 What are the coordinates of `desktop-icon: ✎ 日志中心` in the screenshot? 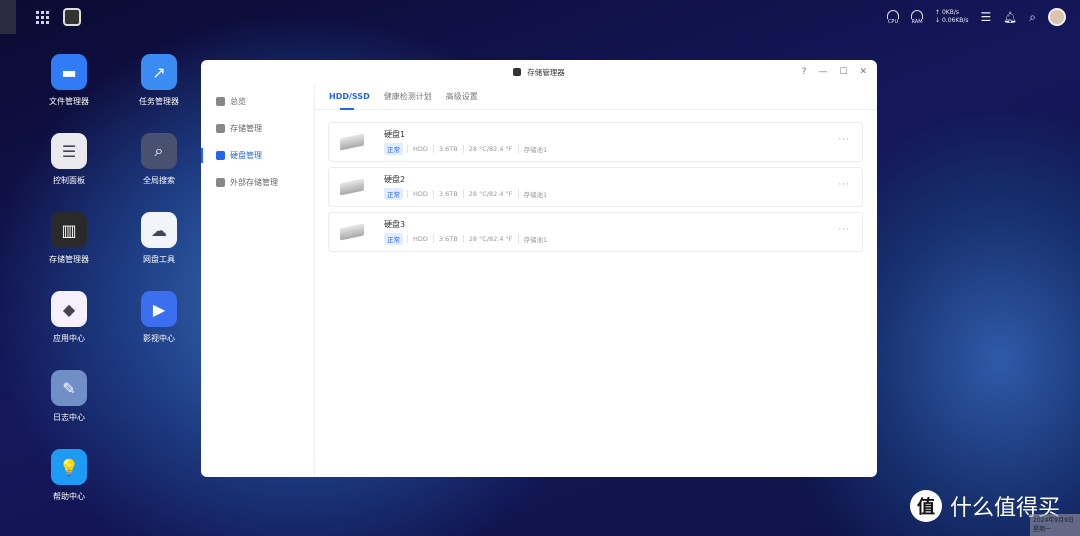 It's located at (69, 409).